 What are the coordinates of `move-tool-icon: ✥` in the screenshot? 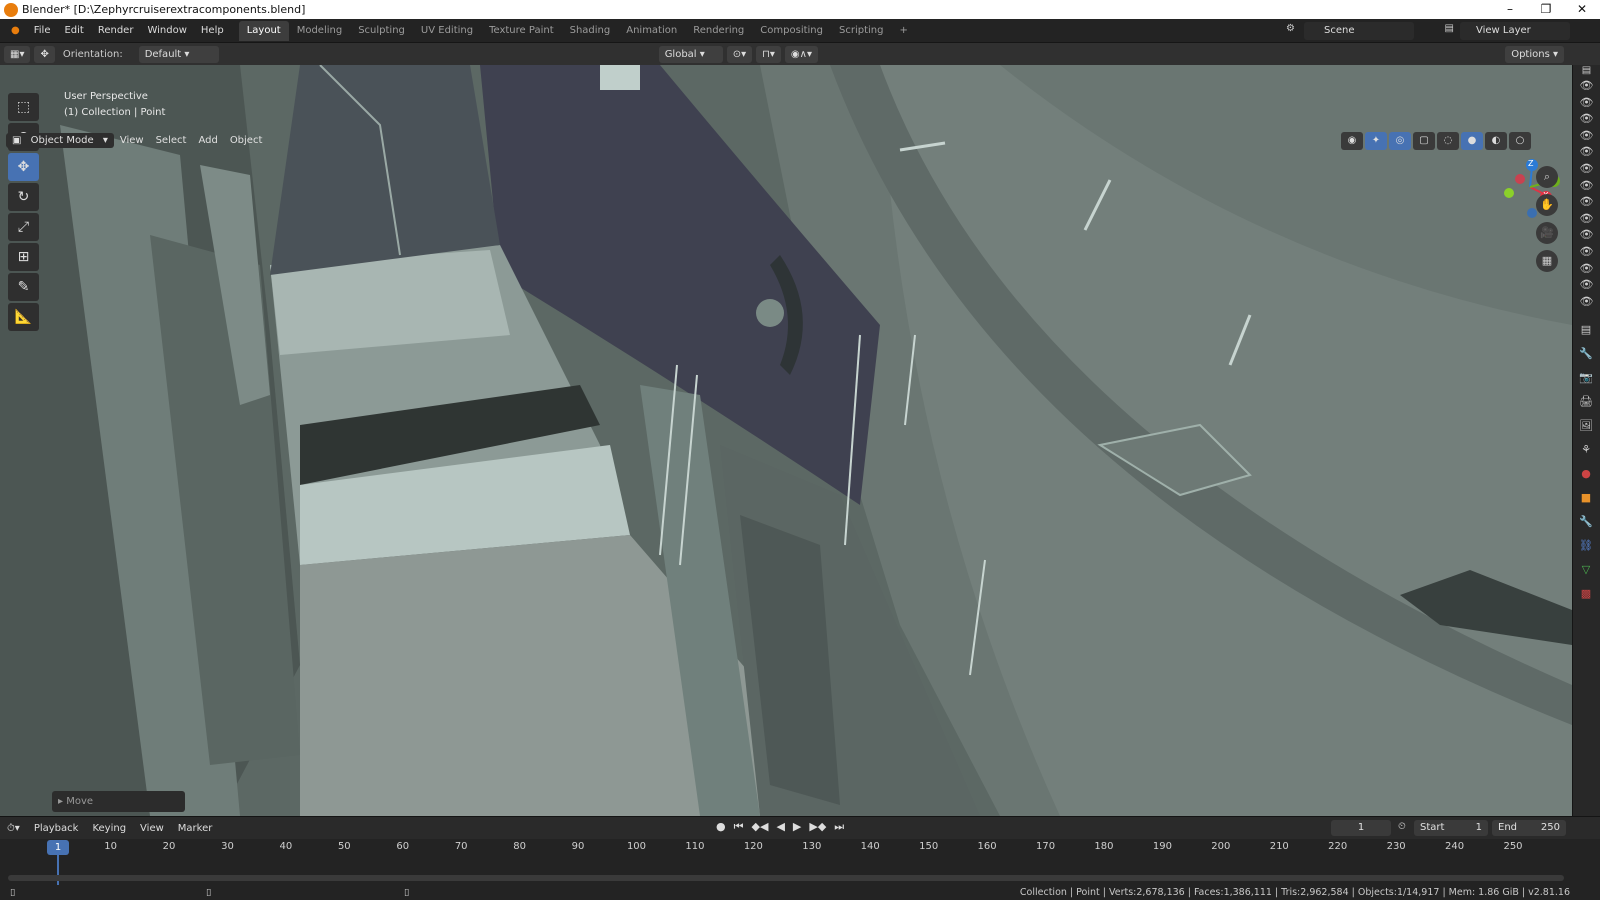 It's located at (44, 54).